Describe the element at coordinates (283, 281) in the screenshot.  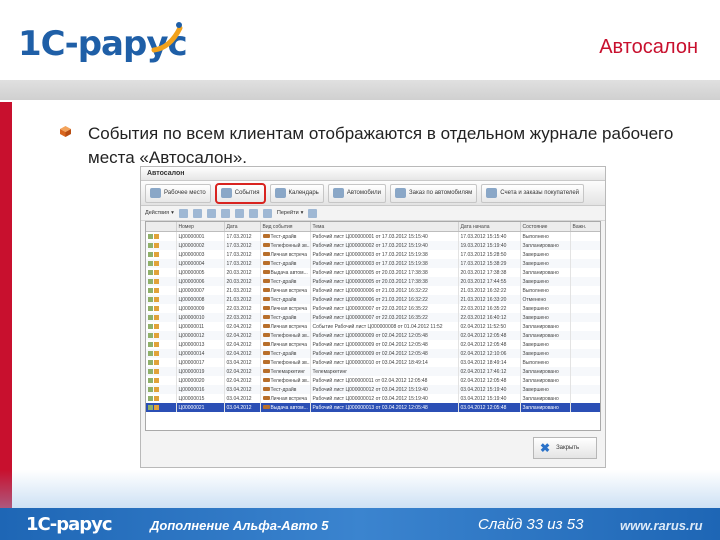
I see `event-type-label: Тест-драйв` at that location.